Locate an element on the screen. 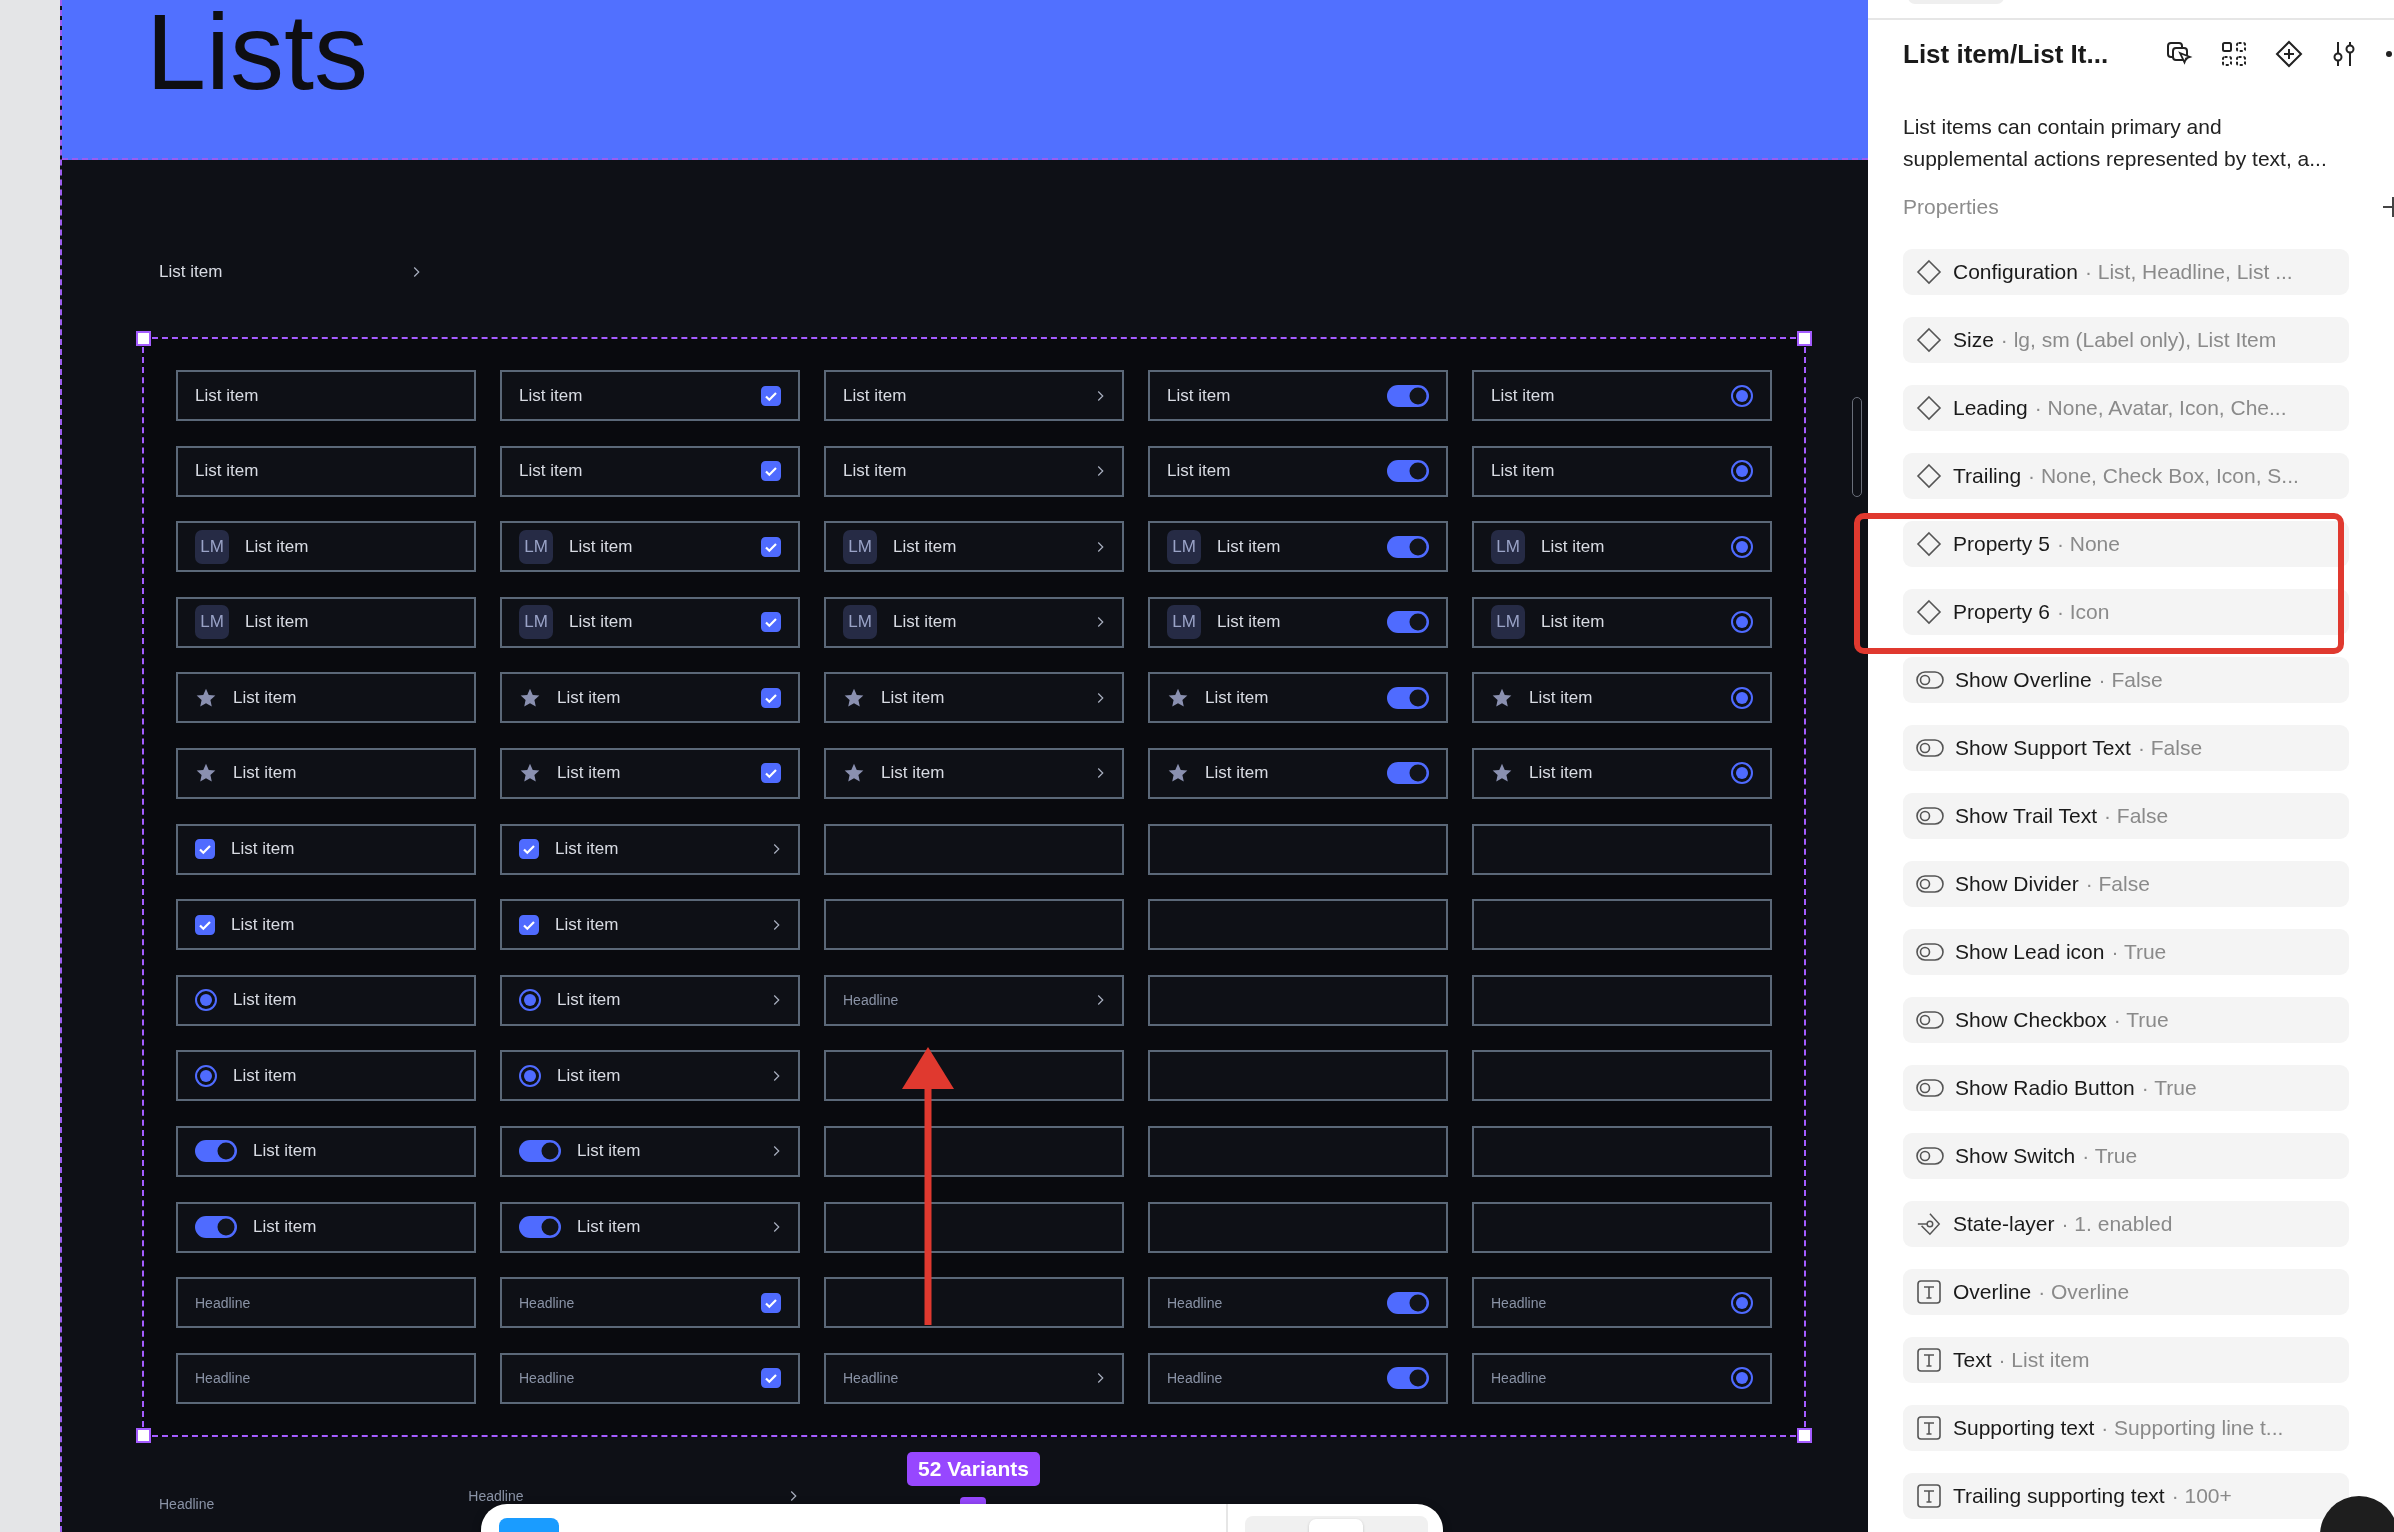  property-row: Show Divider · False is located at coordinates (2126, 884).